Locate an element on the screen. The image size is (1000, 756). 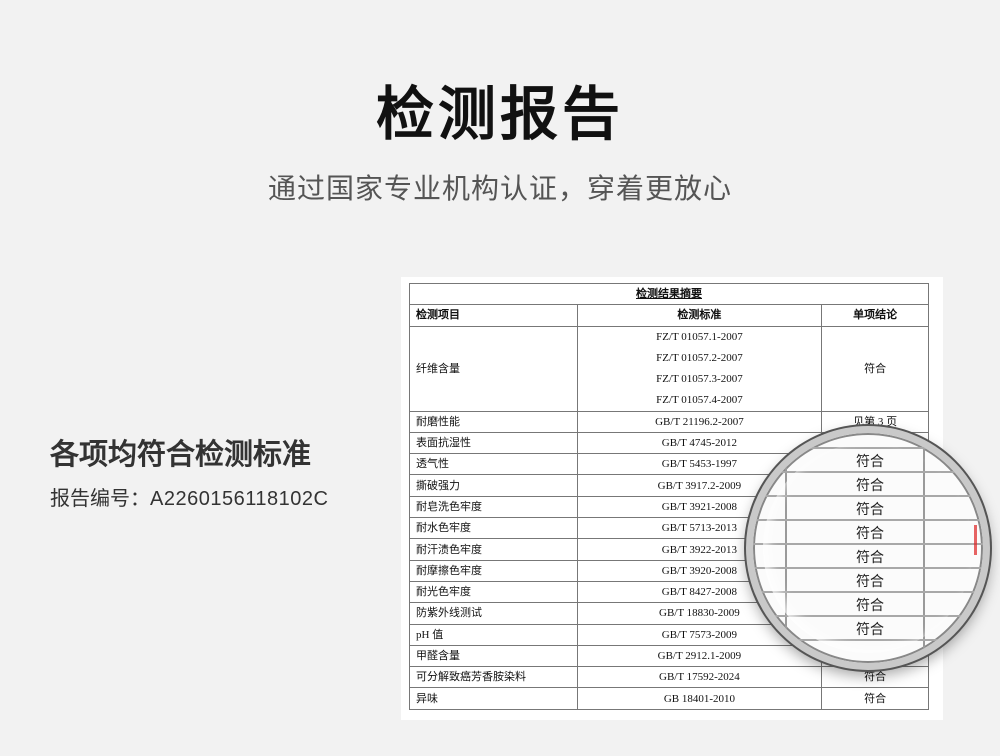
row-item: 耐汗渍色牢度 is located at coordinates (493, 549).